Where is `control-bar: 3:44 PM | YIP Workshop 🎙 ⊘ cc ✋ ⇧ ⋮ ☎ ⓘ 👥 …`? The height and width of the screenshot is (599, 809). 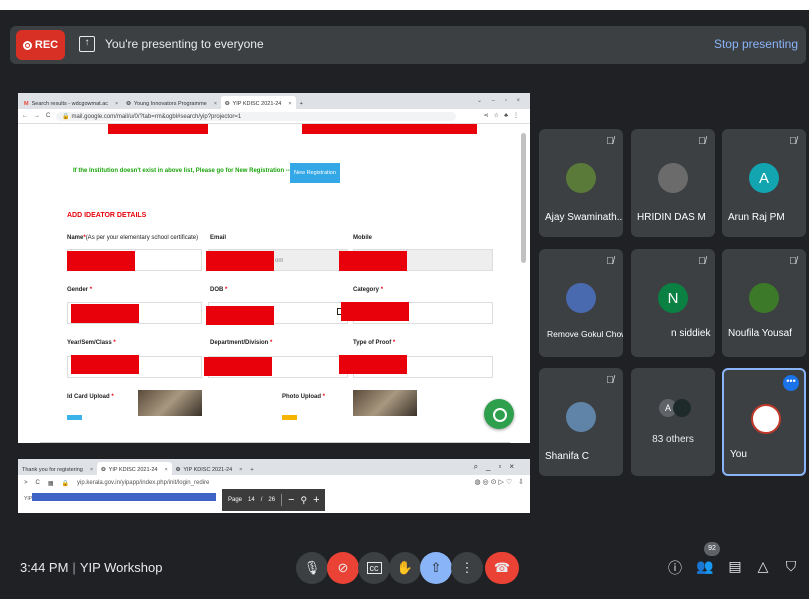 control-bar: 3:44 PM | YIP Workshop 🎙 ⊘ cc ✋ ⇧ ⋮ ☎ ⓘ 👥 … is located at coordinates (404, 570).